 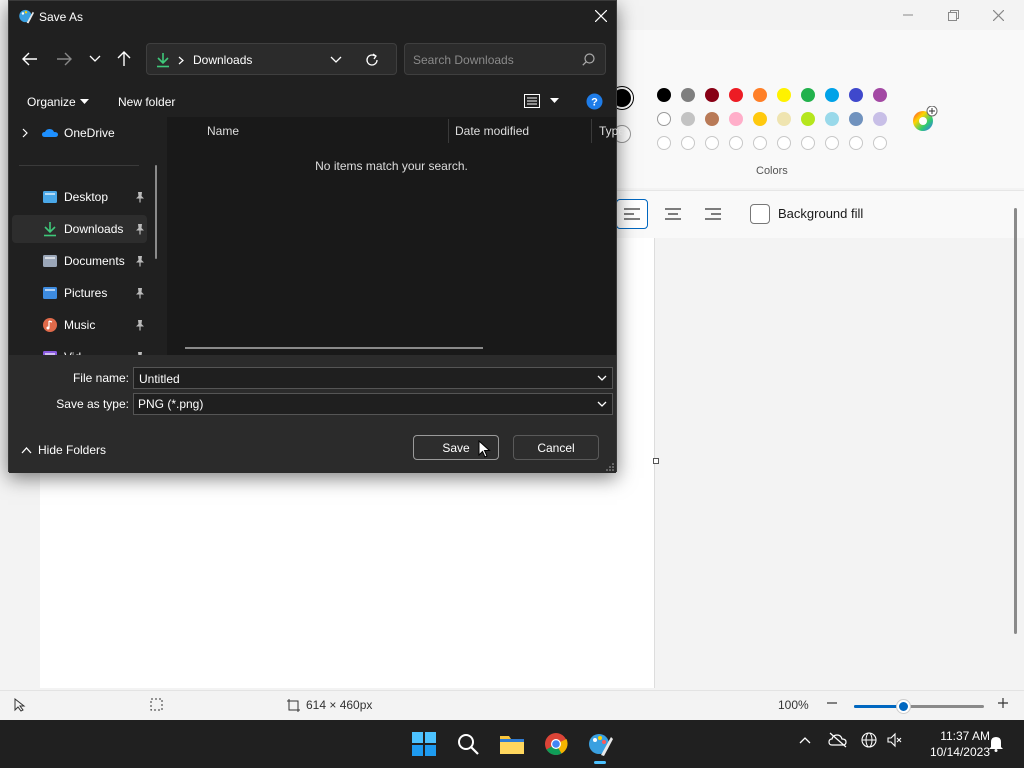 What do you see at coordinates (95, 59) in the screenshot?
I see `recent-locations-button` at bounding box center [95, 59].